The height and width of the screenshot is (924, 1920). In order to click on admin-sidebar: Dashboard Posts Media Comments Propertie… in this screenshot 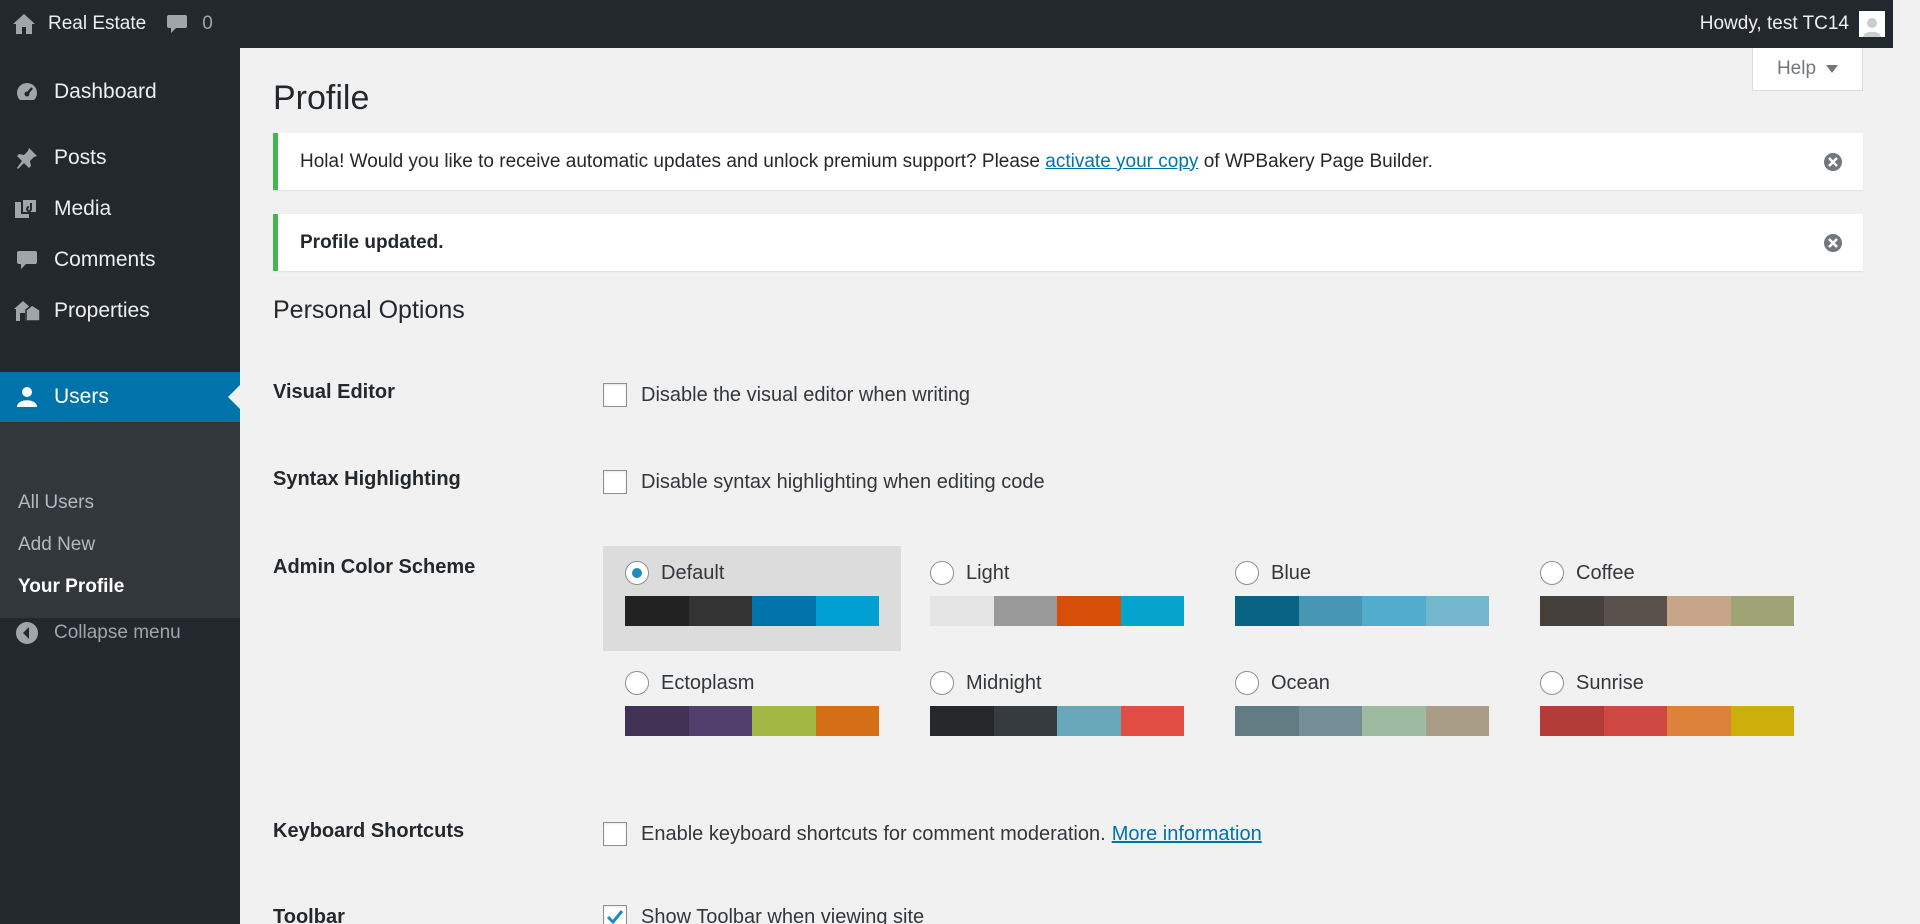, I will do `click(120, 486)`.